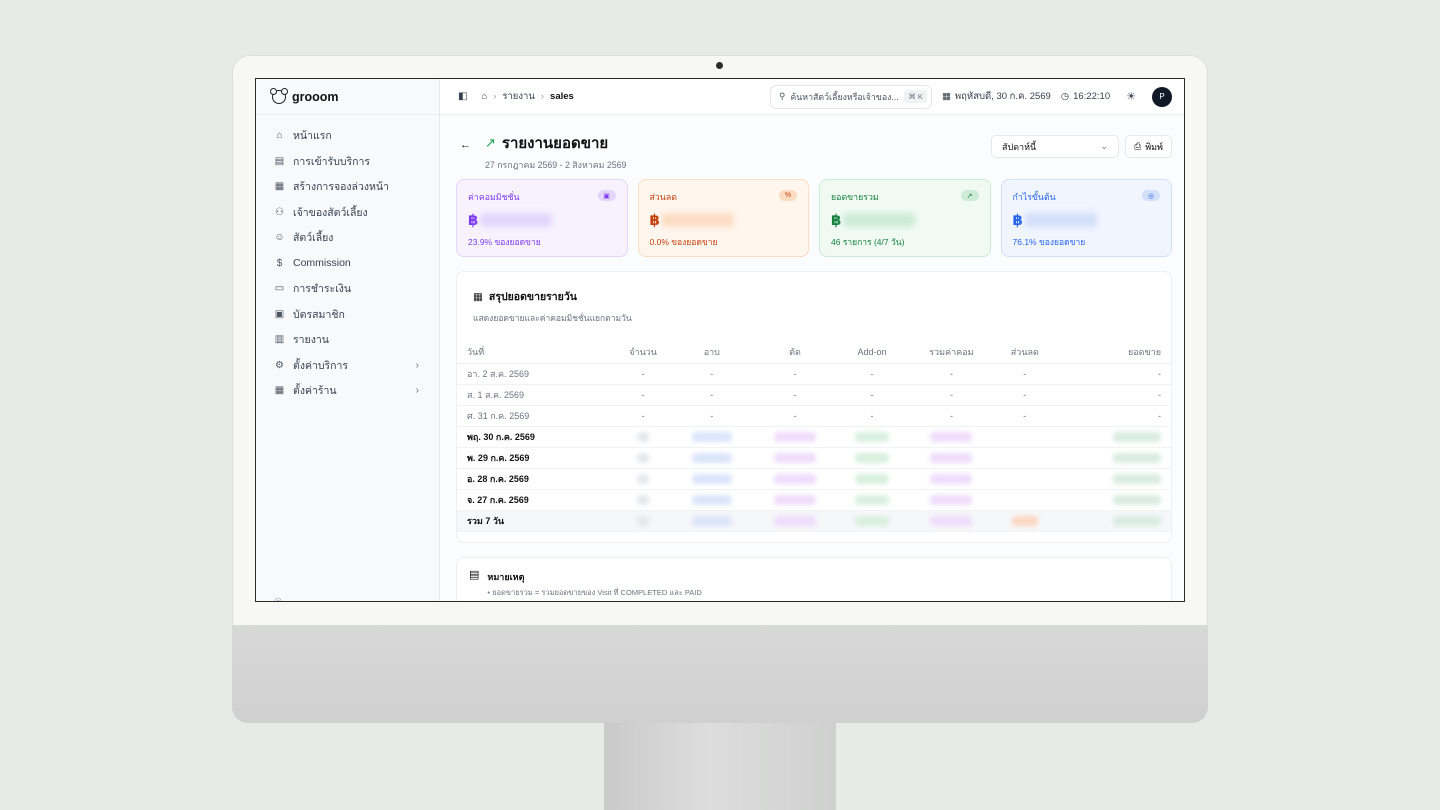 Image resolution: width=1440 pixels, height=810 pixels. What do you see at coordinates (1131, 96) in the screenshot?
I see `theme-toggle-icon: ☀` at bounding box center [1131, 96].